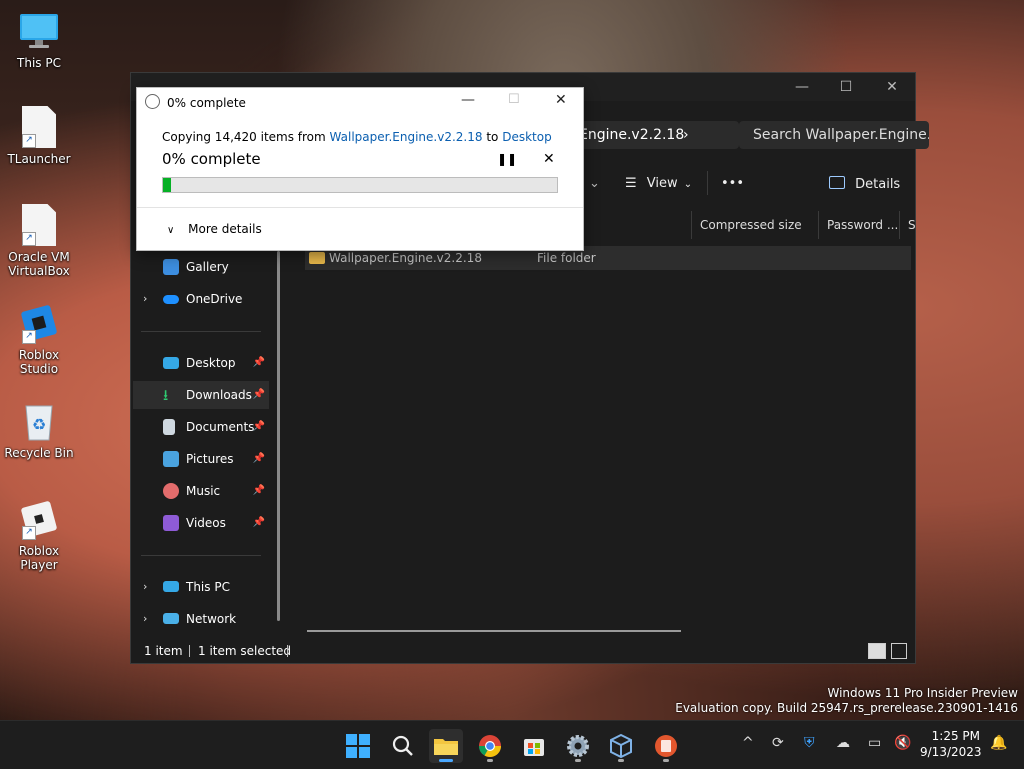 The width and height of the screenshot is (1024, 769). I want to click on videos-icon, so click(171, 523).